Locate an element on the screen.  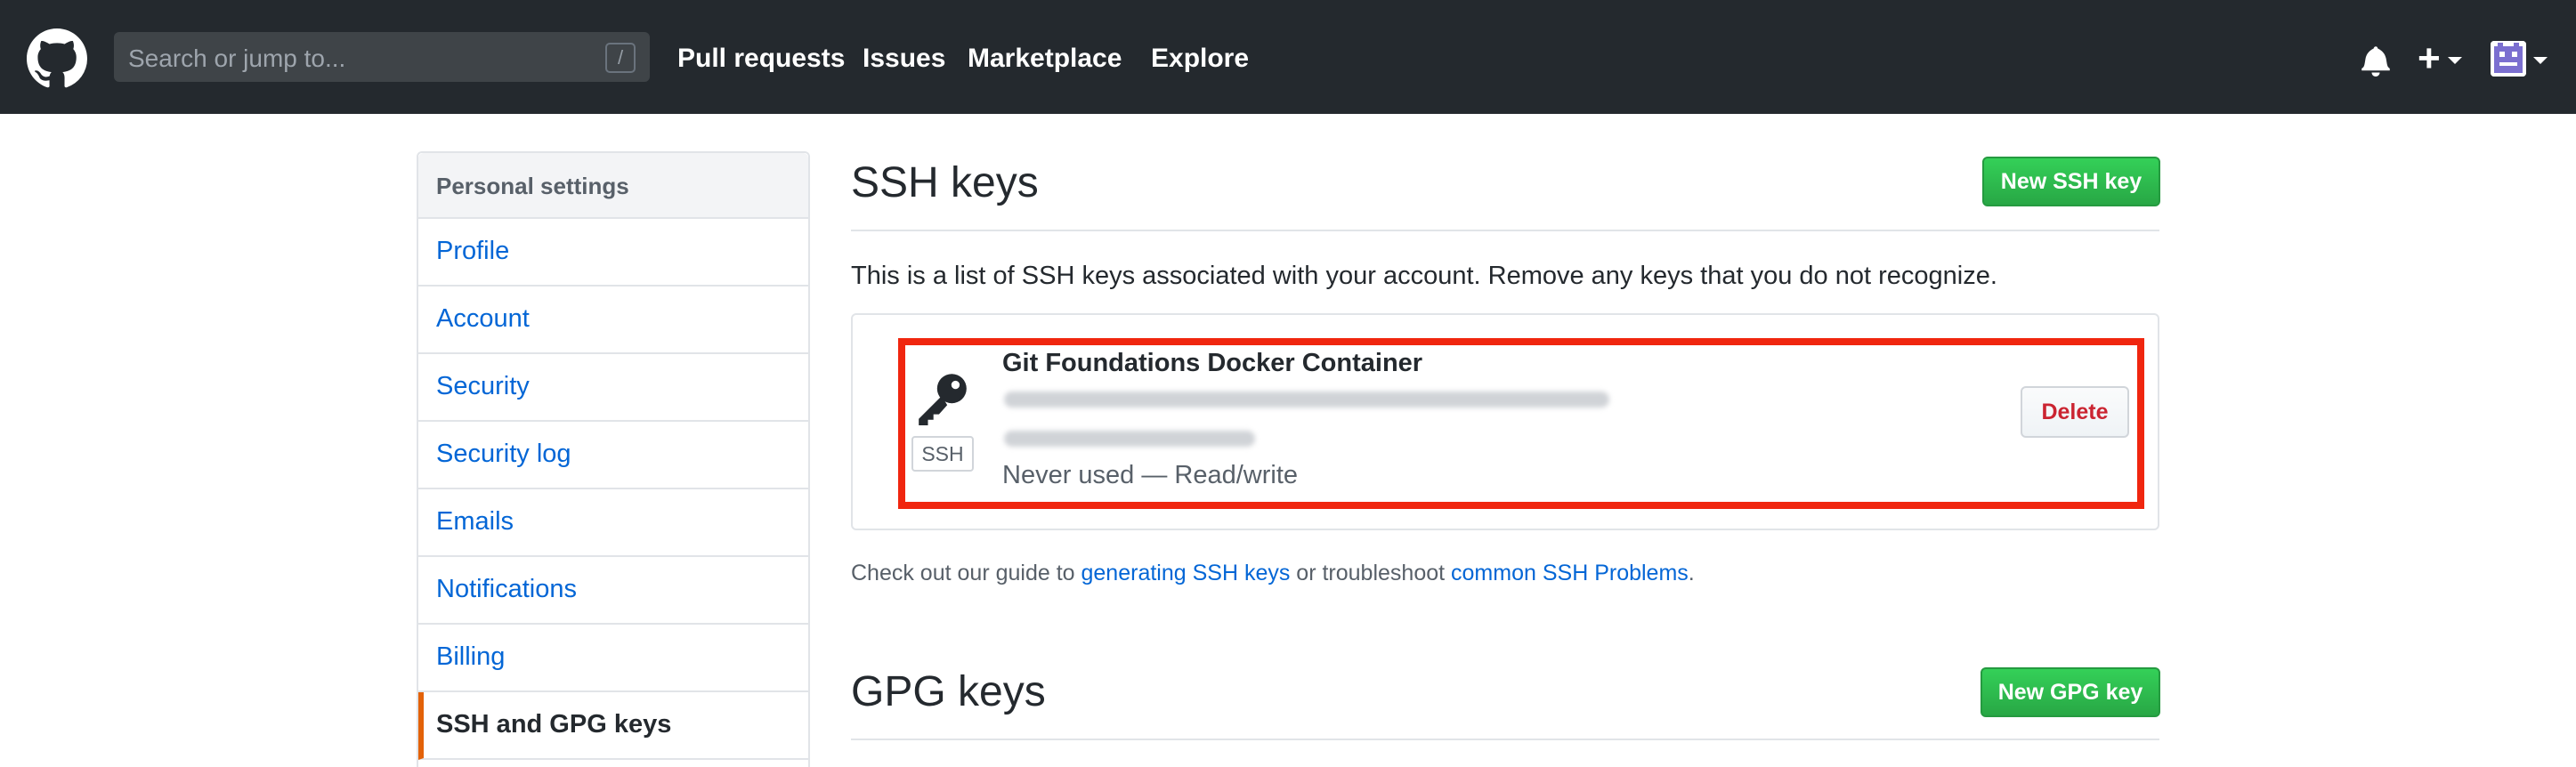
sidebar-heading-label: Personal settings is located at coordinates (532, 186).